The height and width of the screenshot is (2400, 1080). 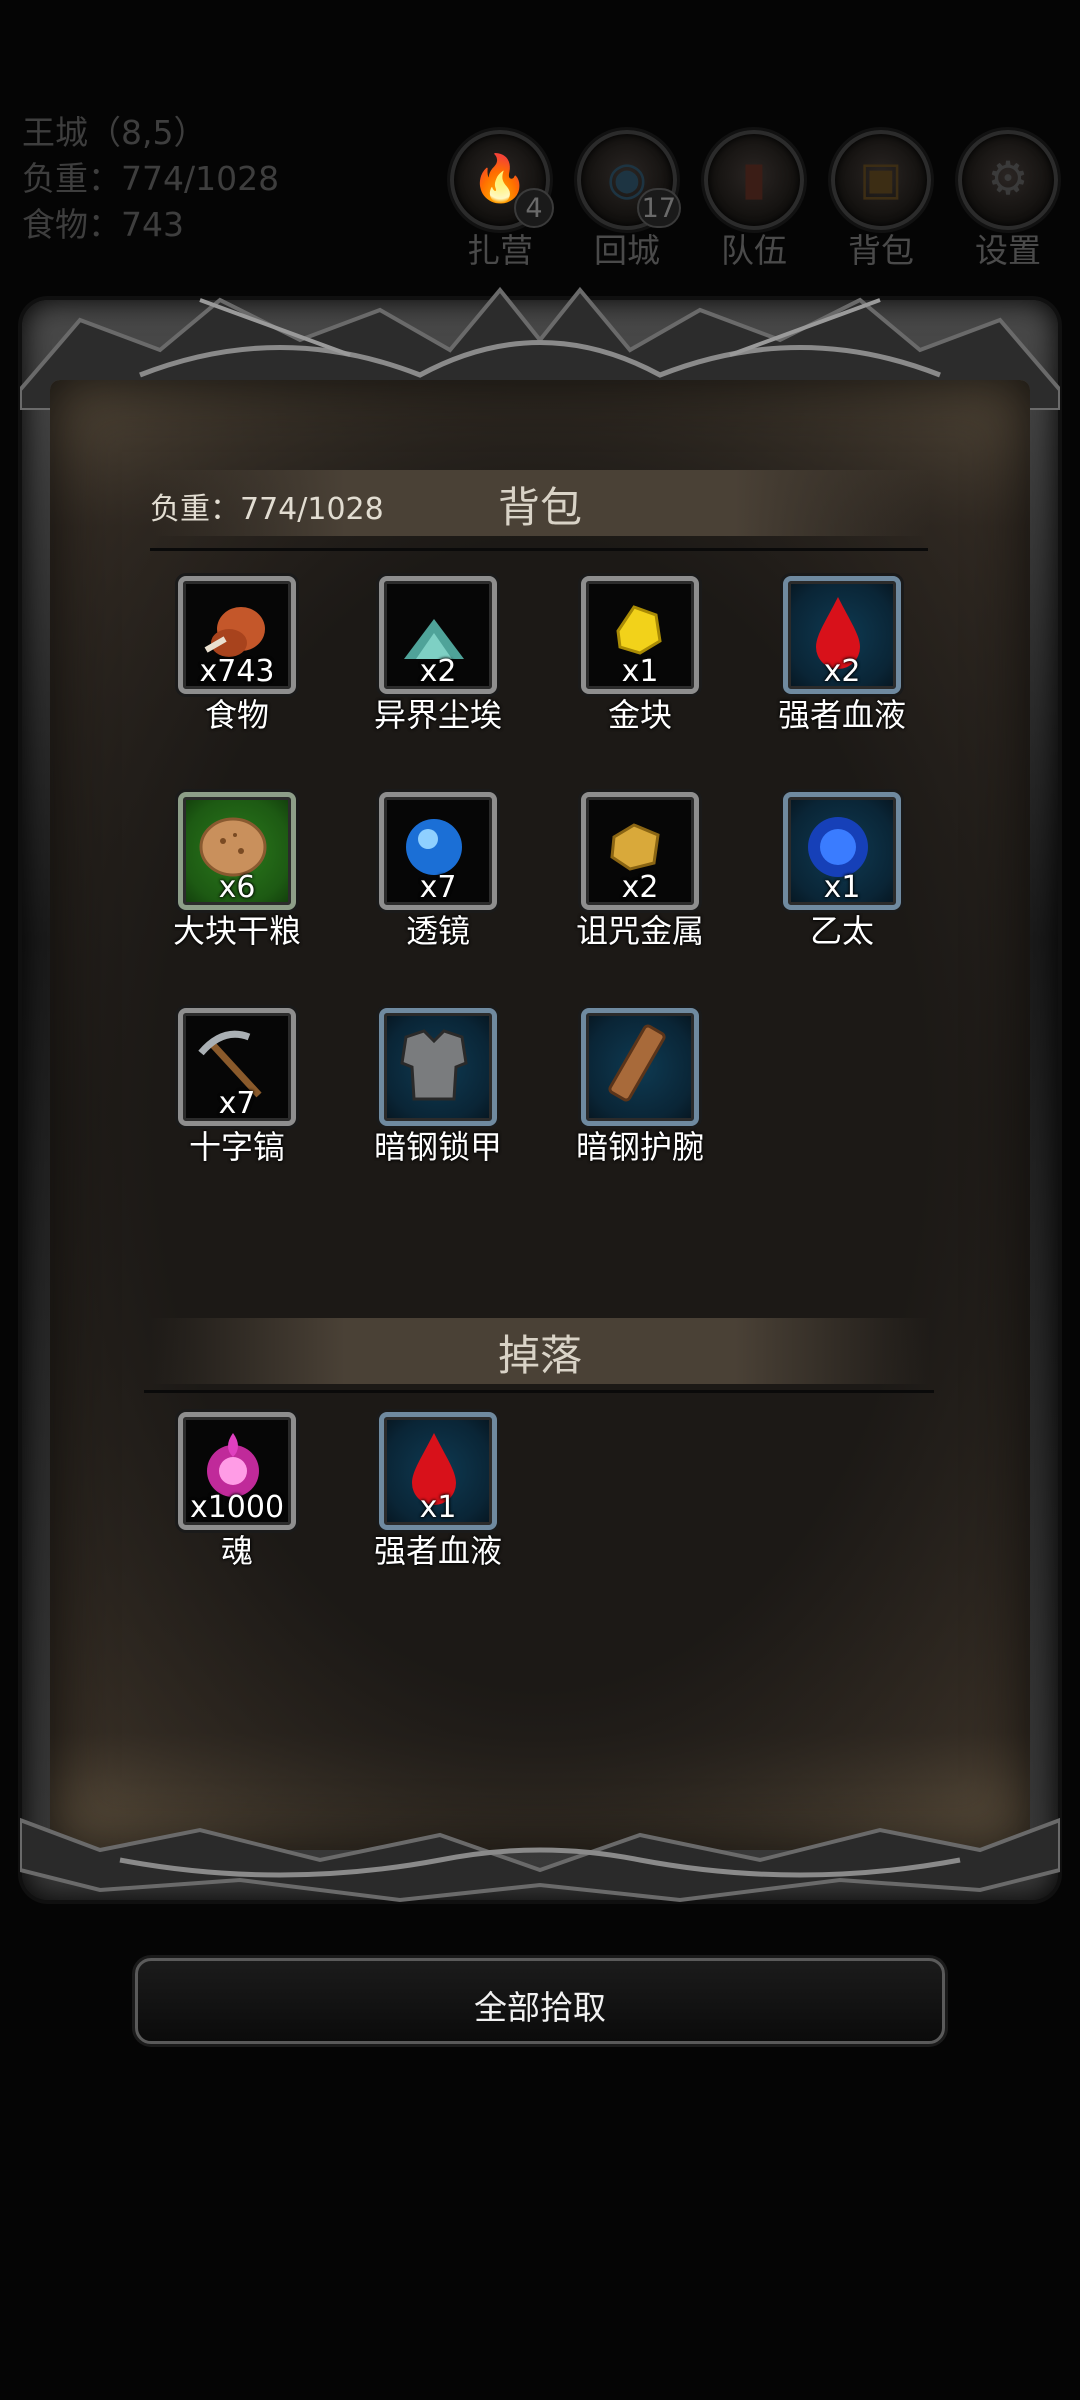 I want to click on location-label: 王城（8,5）, so click(x=114, y=132).